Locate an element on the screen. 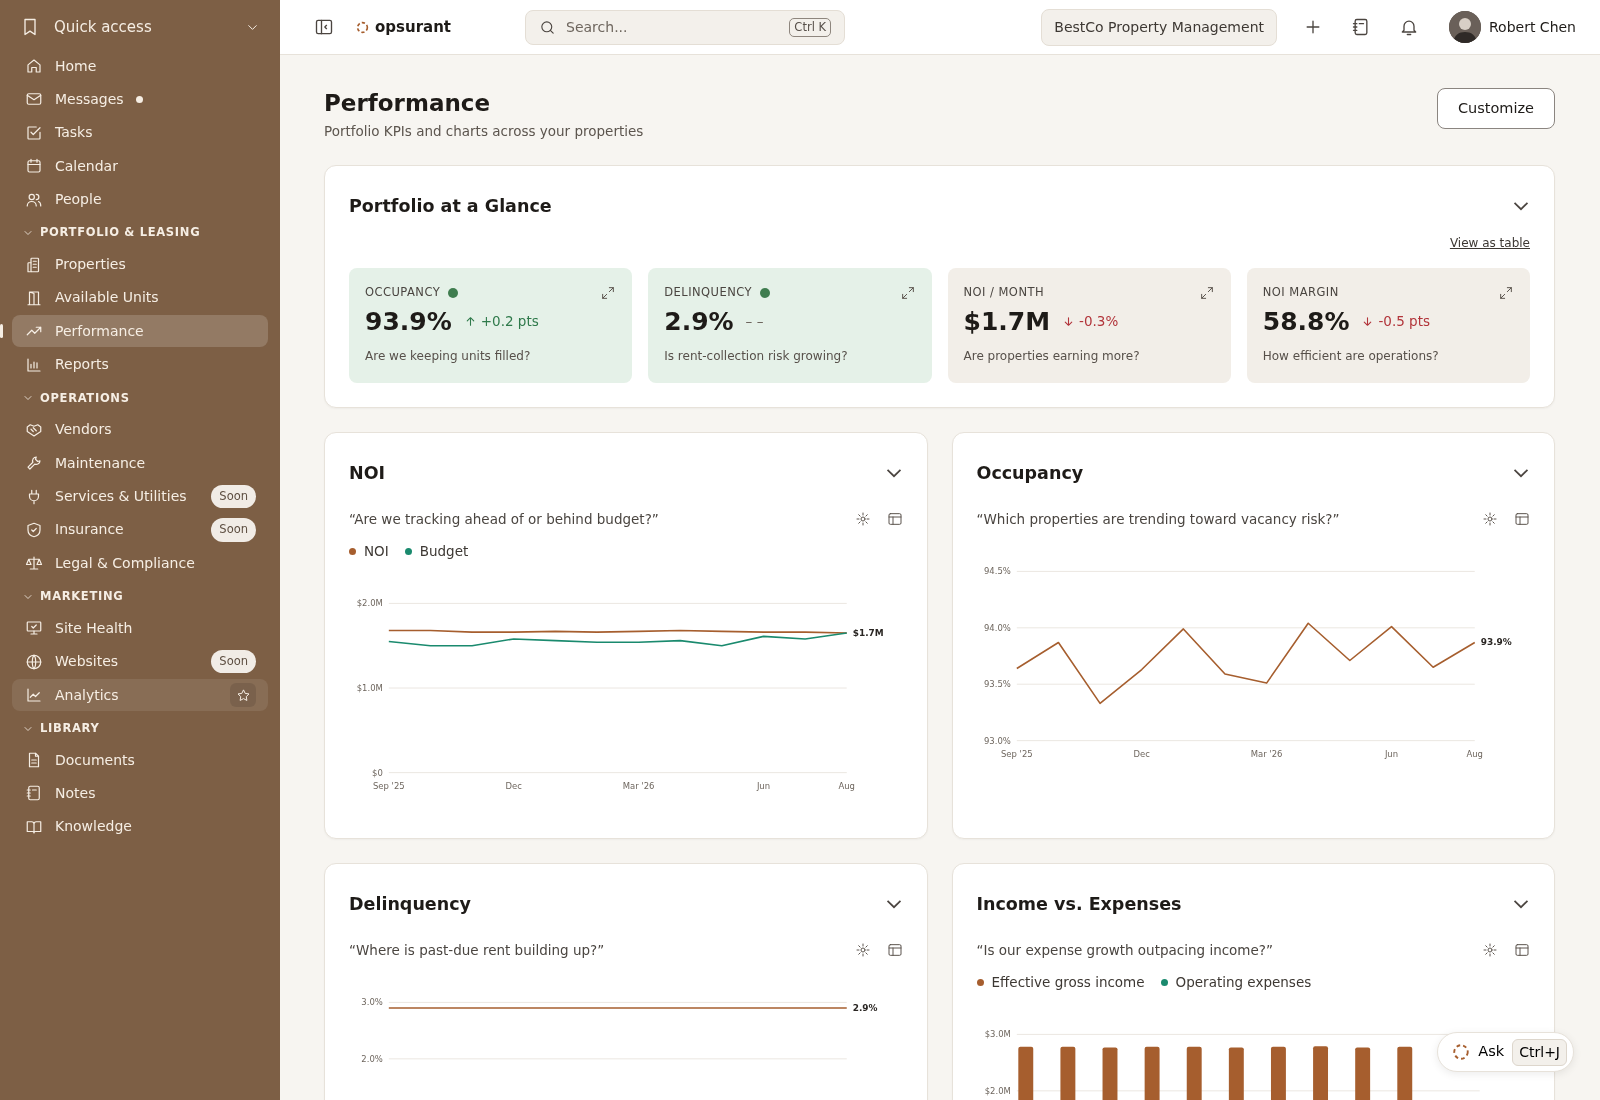 The image size is (1600, 1100). sidebar-item: Insurance Soon is located at coordinates (140, 529).